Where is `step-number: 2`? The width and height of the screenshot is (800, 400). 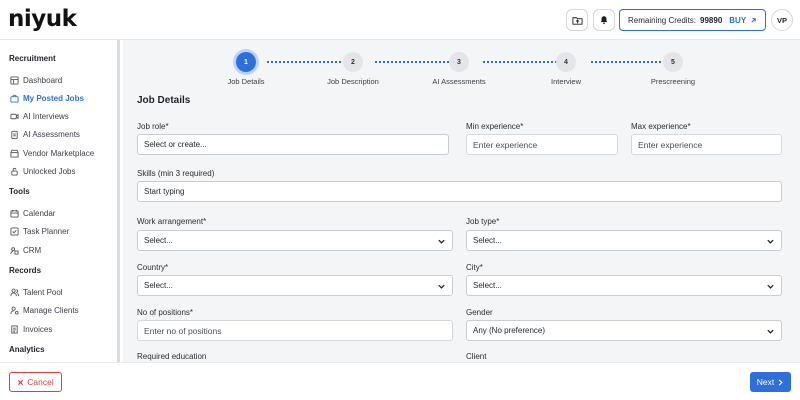 step-number: 2 is located at coordinates (353, 62).